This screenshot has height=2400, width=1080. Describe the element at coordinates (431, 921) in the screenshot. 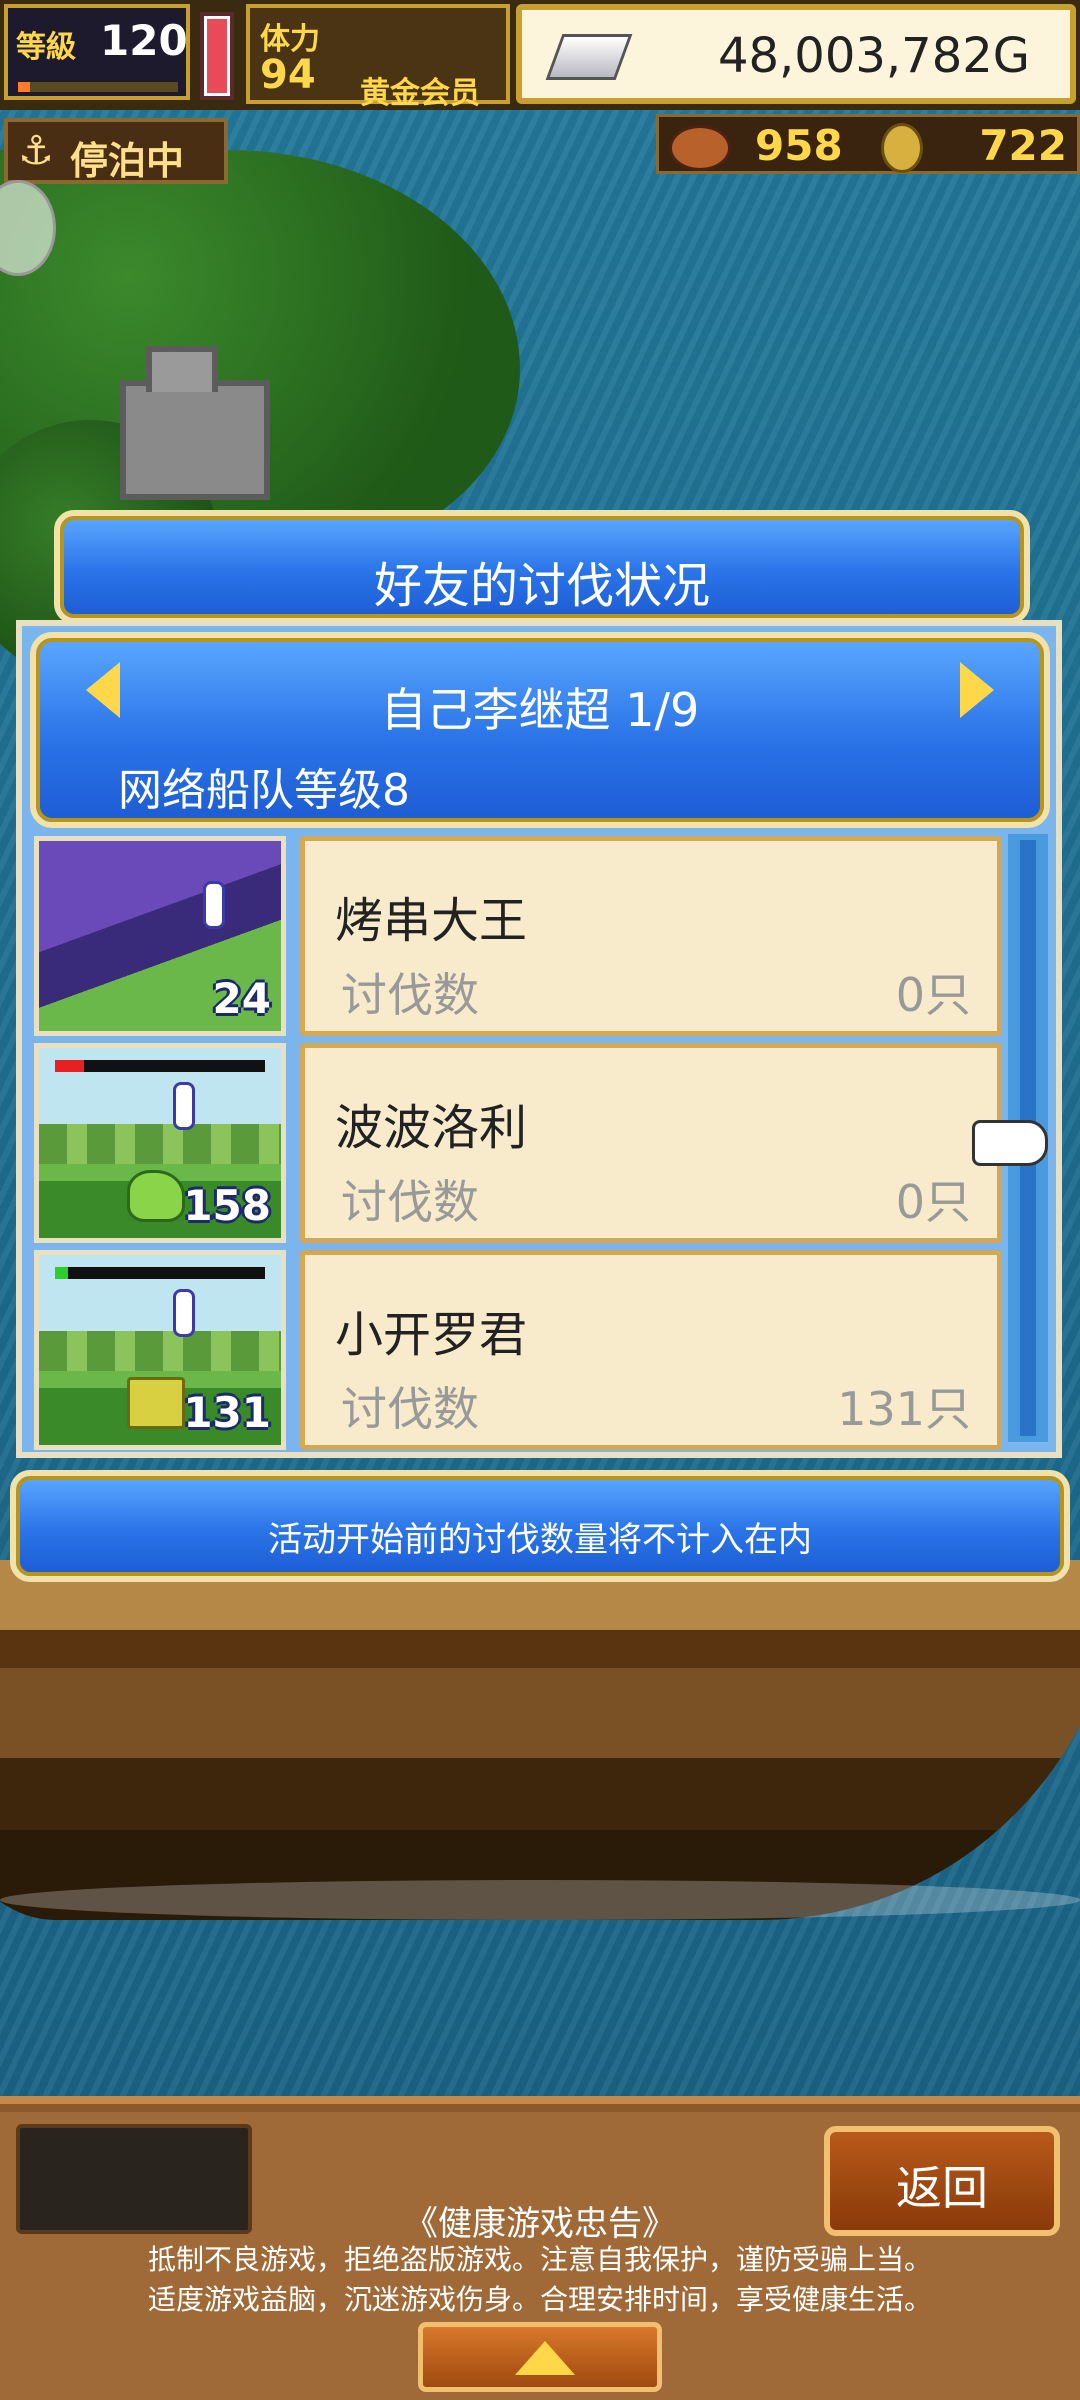

I see `friend-row-name: 烤串大王` at that location.